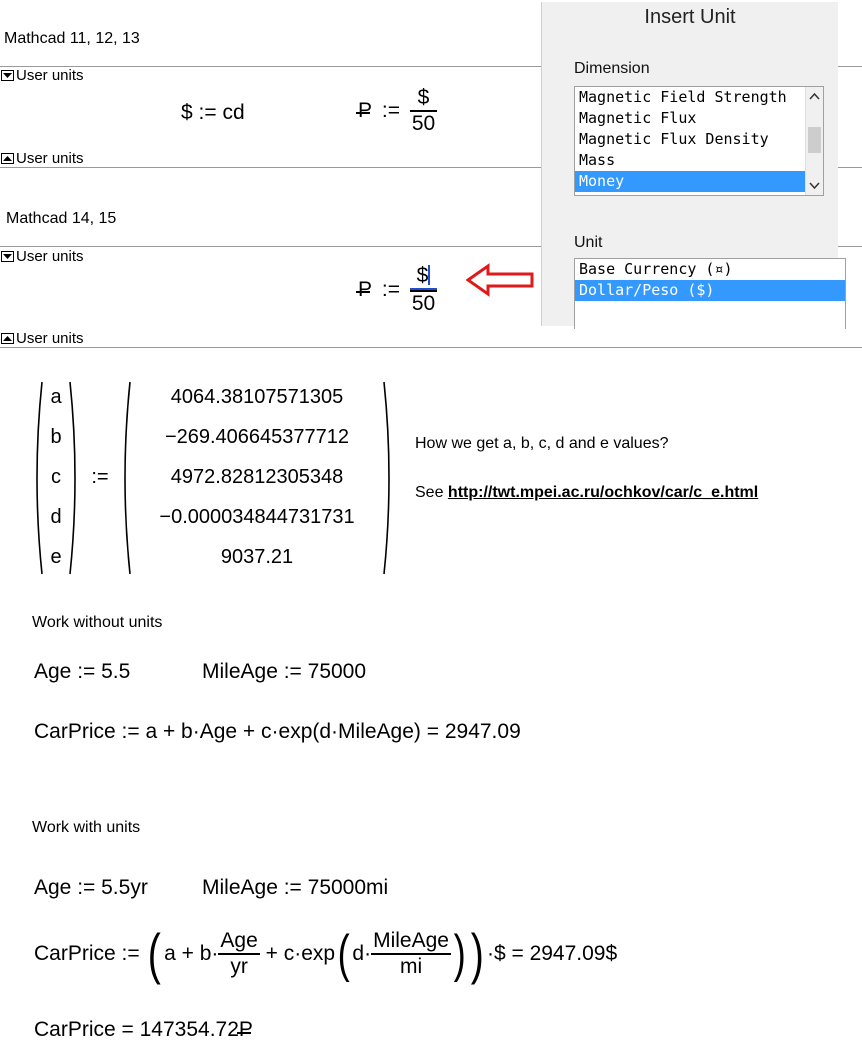 This screenshot has width=862, height=1060. What do you see at coordinates (97, 622) in the screenshot?
I see `heading-without-units: Work without units` at bounding box center [97, 622].